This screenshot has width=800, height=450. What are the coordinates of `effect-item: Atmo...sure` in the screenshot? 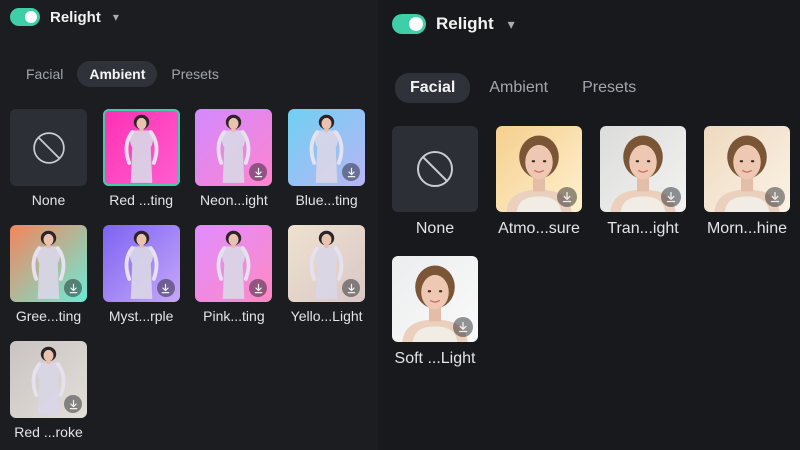 It's located at (539, 183).